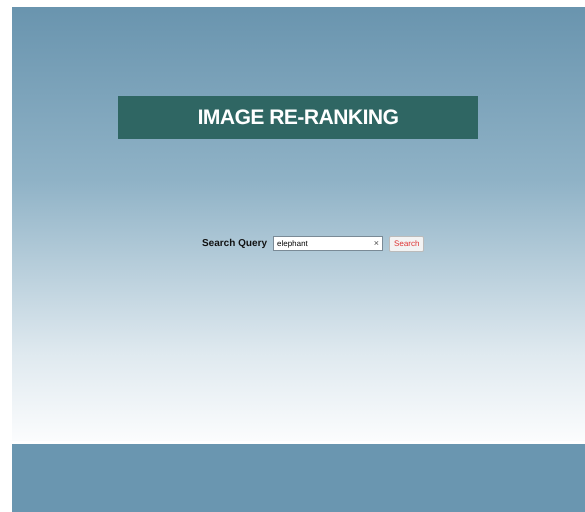 This screenshot has width=585, height=512. What do you see at coordinates (235, 244) in the screenshot?
I see `search-label: Search Query` at bounding box center [235, 244].